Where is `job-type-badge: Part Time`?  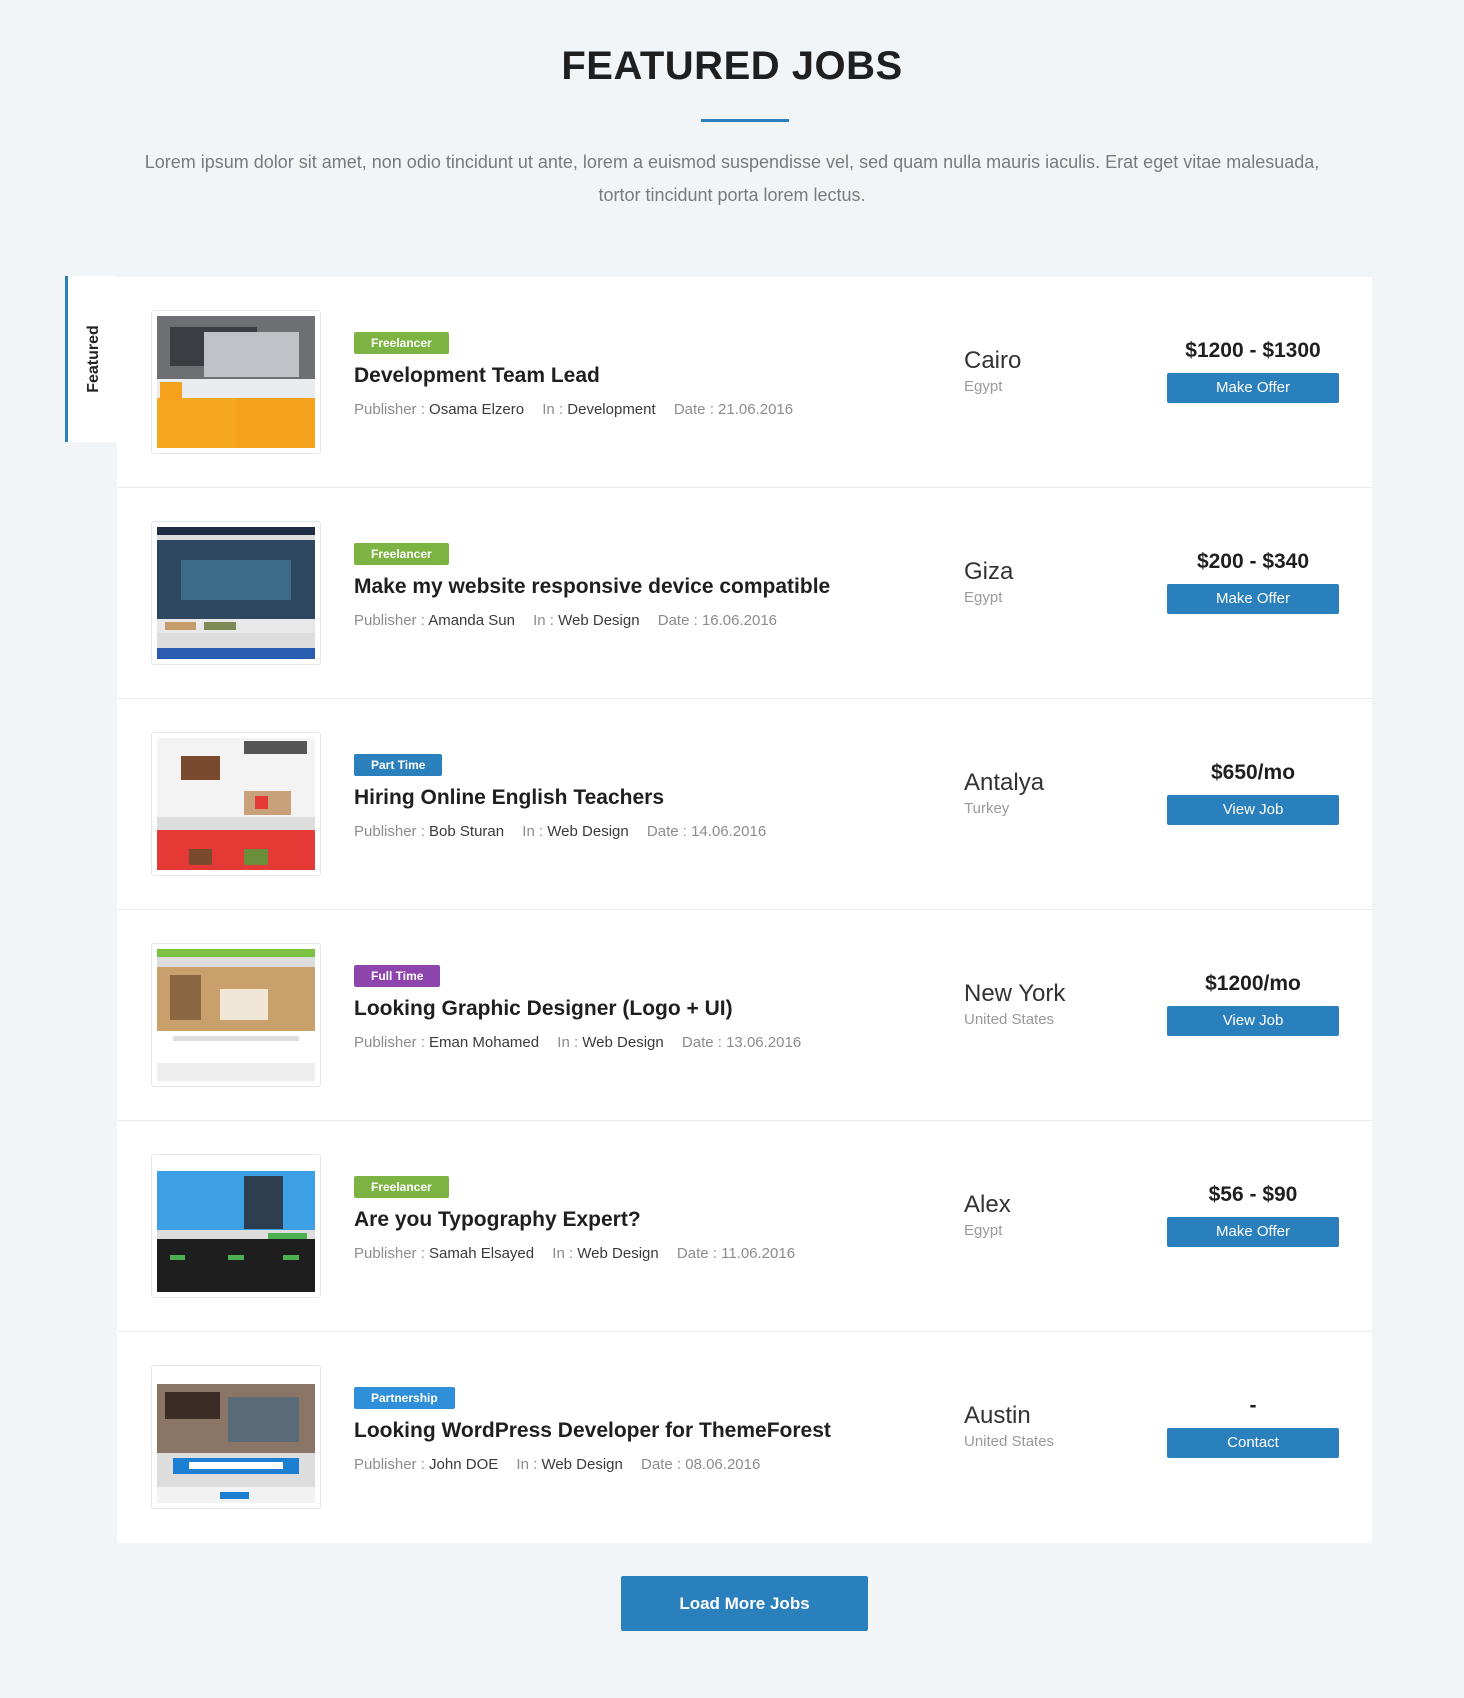
job-type-badge: Part Time is located at coordinates (398, 765).